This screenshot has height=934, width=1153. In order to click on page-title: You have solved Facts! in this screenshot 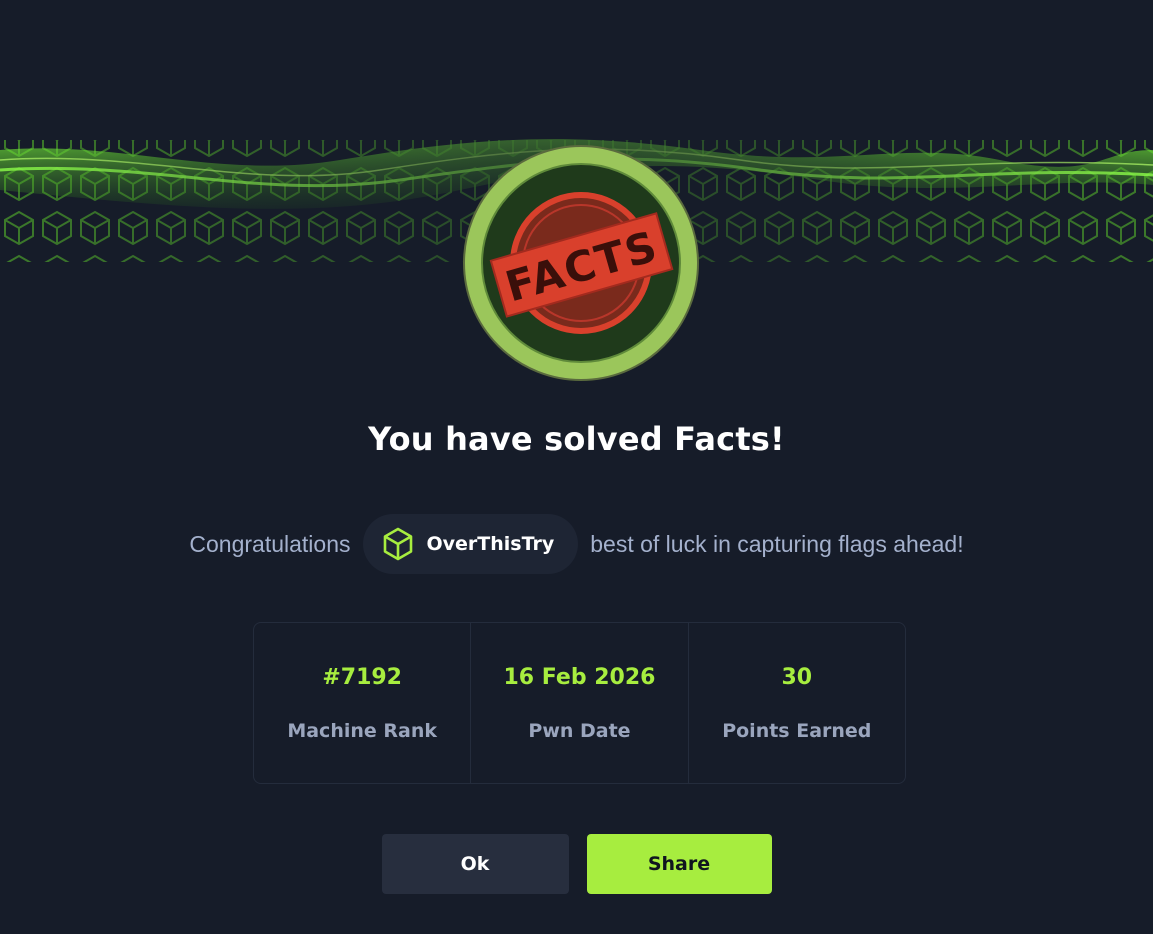, I will do `click(576, 439)`.